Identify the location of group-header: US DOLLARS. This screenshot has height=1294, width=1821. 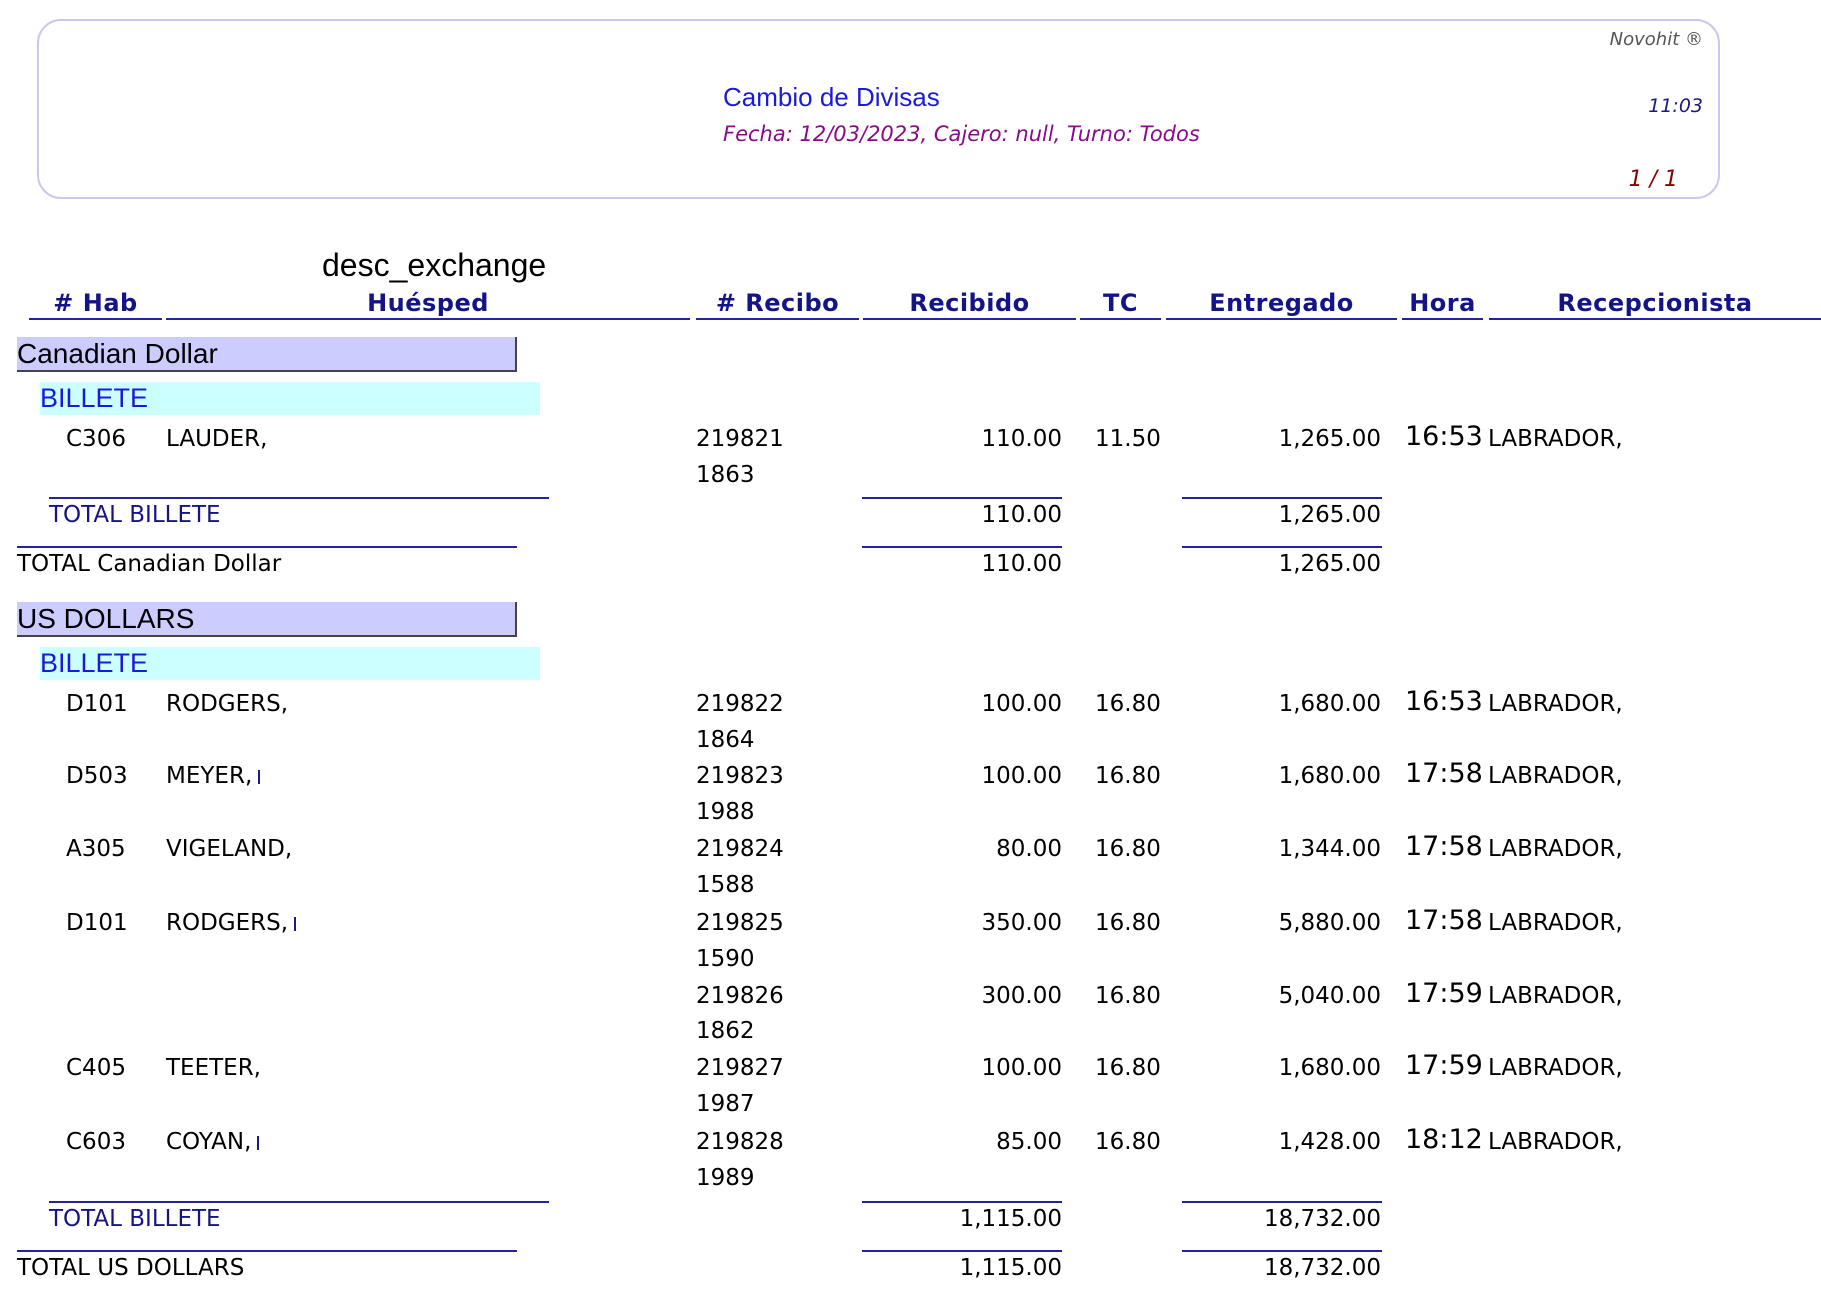
(267, 619).